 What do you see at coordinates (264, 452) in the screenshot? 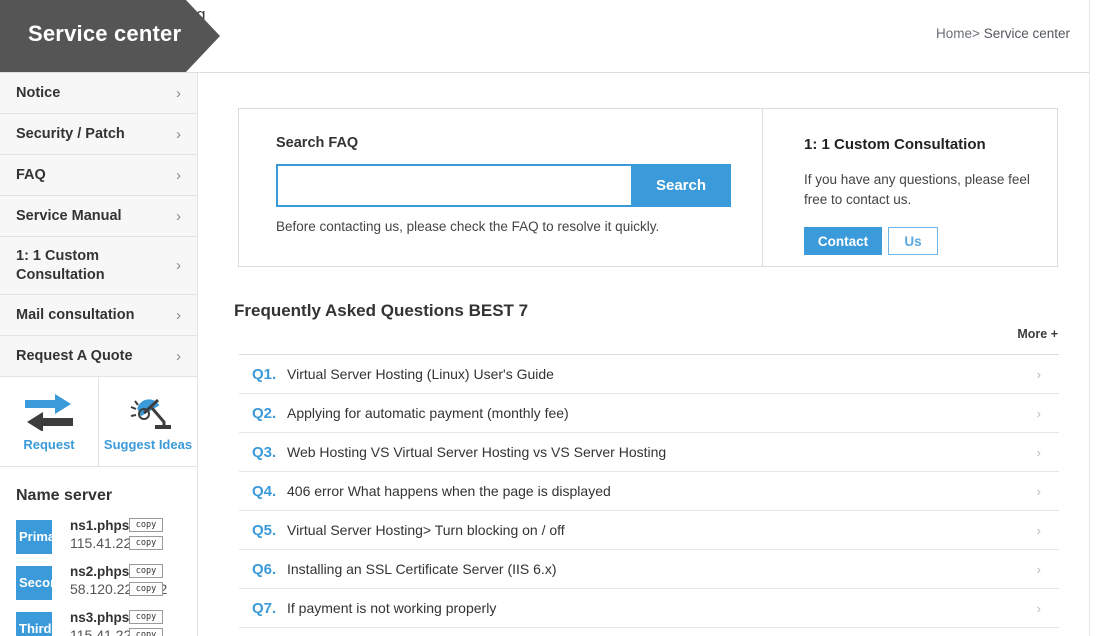
I see `faq-item-number: Q3.` at bounding box center [264, 452].